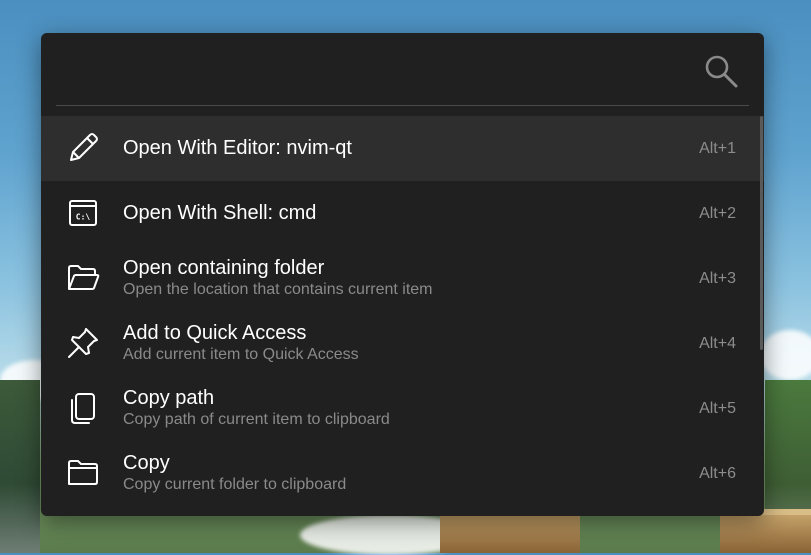 The image size is (811, 555). I want to click on result-subtitle: Copy current folder to clipboard, so click(235, 484).